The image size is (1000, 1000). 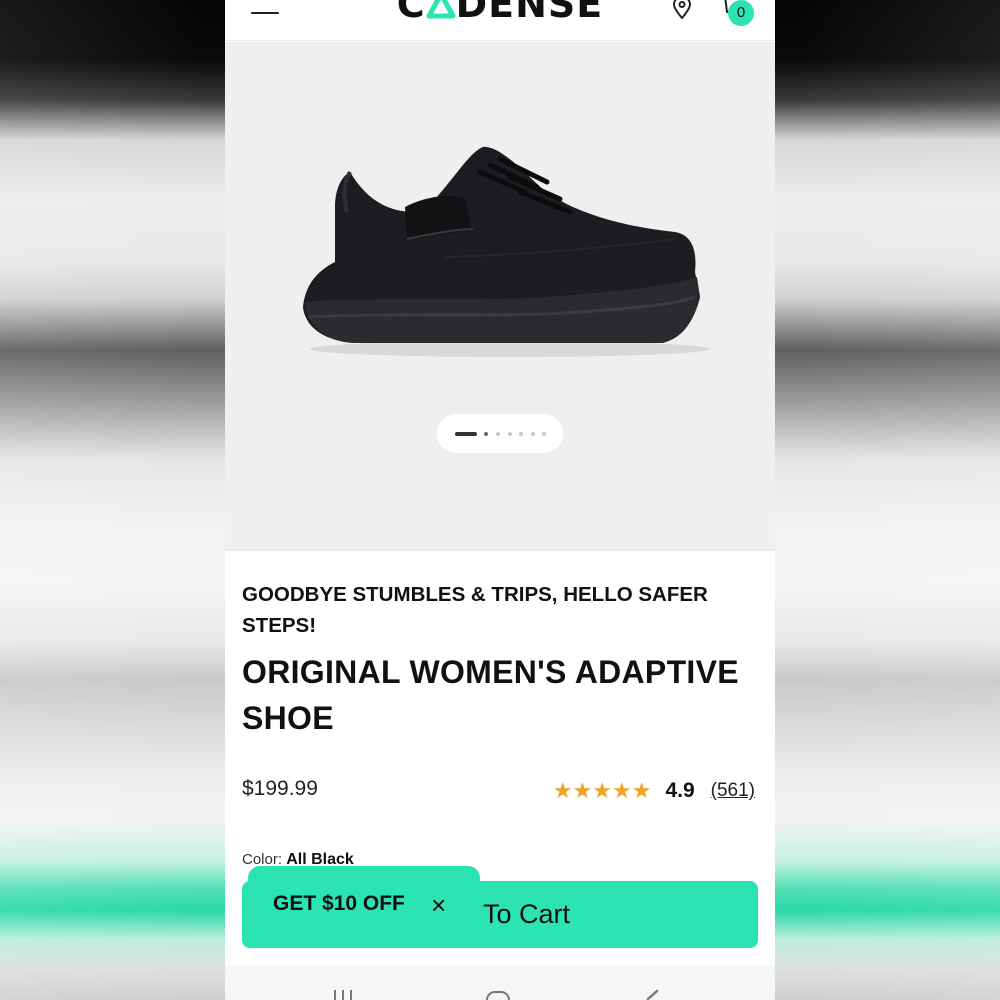 I want to click on system-navigation-bar, so click(x=500, y=983).